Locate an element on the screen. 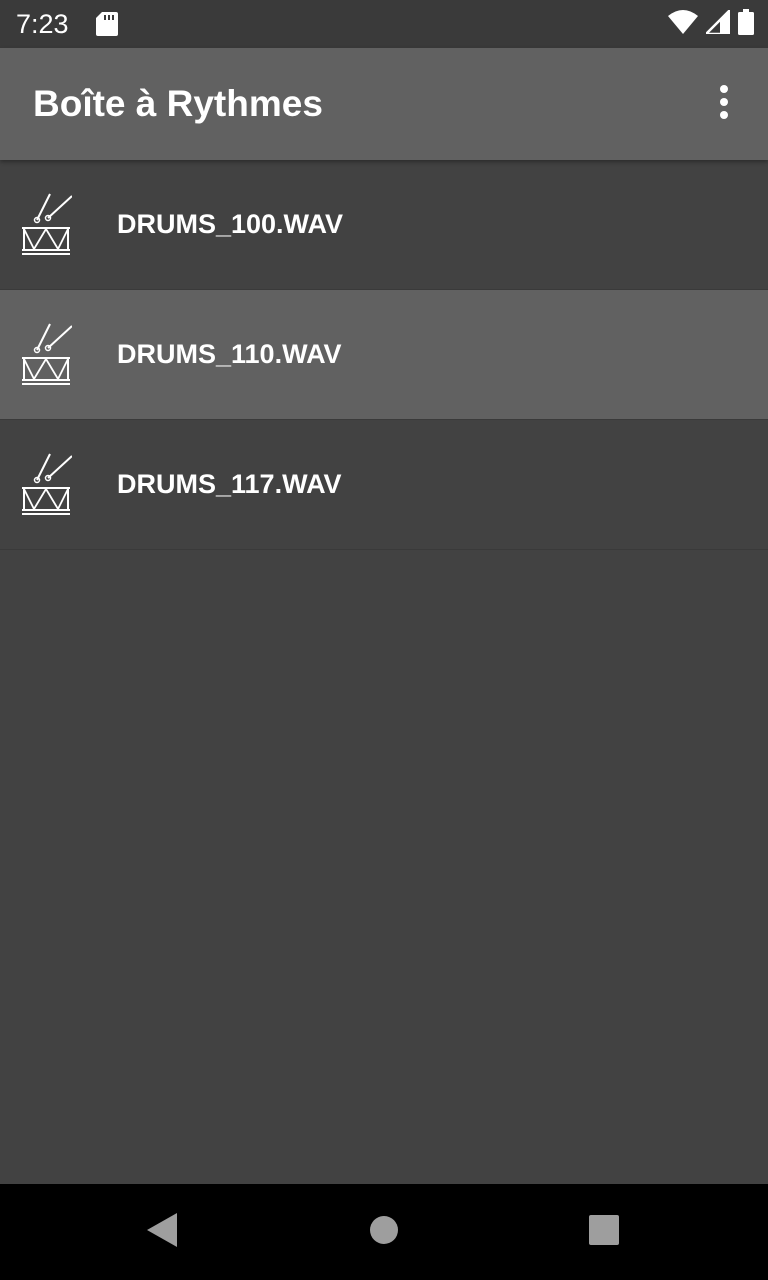  recents-icon is located at coordinates (604, 1232).